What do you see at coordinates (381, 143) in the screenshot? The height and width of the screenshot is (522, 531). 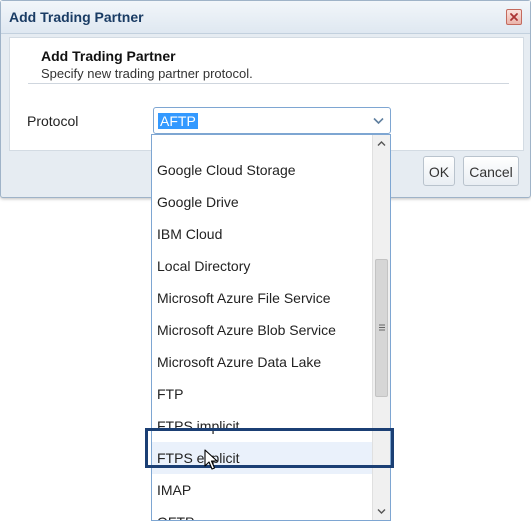 I see `scroll-up-icon` at bounding box center [381, 143].